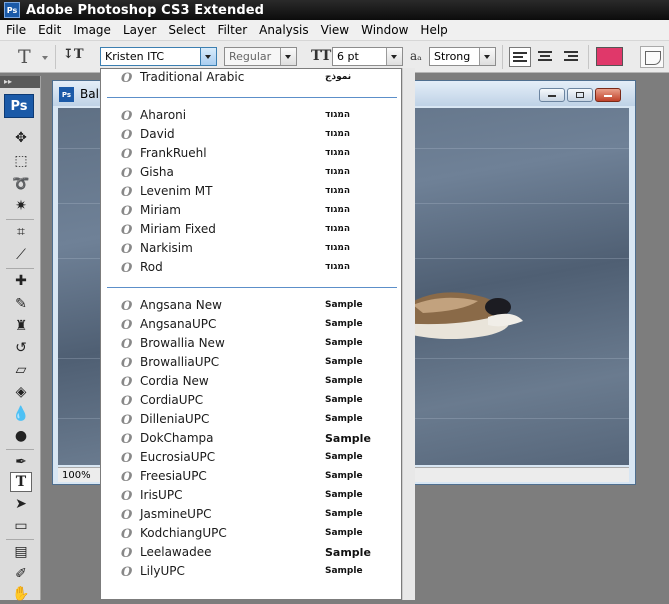 Image resolution: width=669 pixels, height=604 pixels. I want to click on anti-alias-icon: aₐ, so click(416, 56).